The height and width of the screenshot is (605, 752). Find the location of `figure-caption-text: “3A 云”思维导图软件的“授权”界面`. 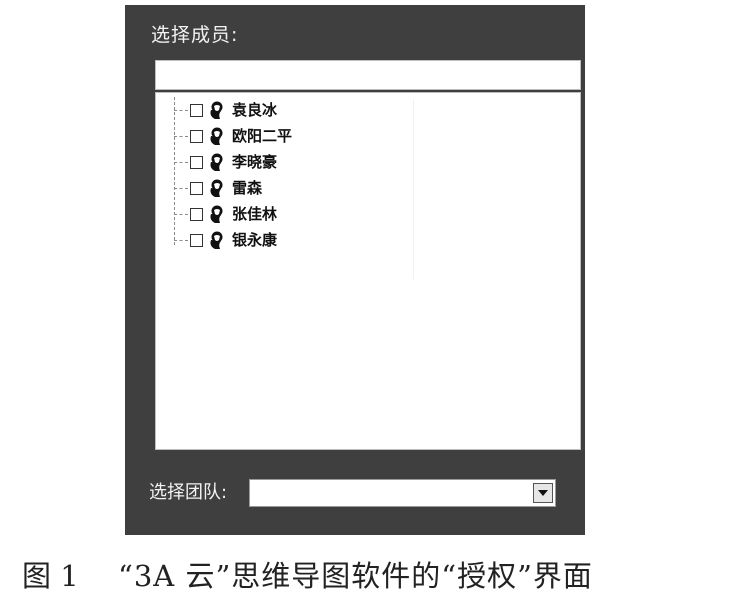

figure-caption-text: “3A 云”思维导图软件的“授权”界面 is located at coordinates (355, 576).